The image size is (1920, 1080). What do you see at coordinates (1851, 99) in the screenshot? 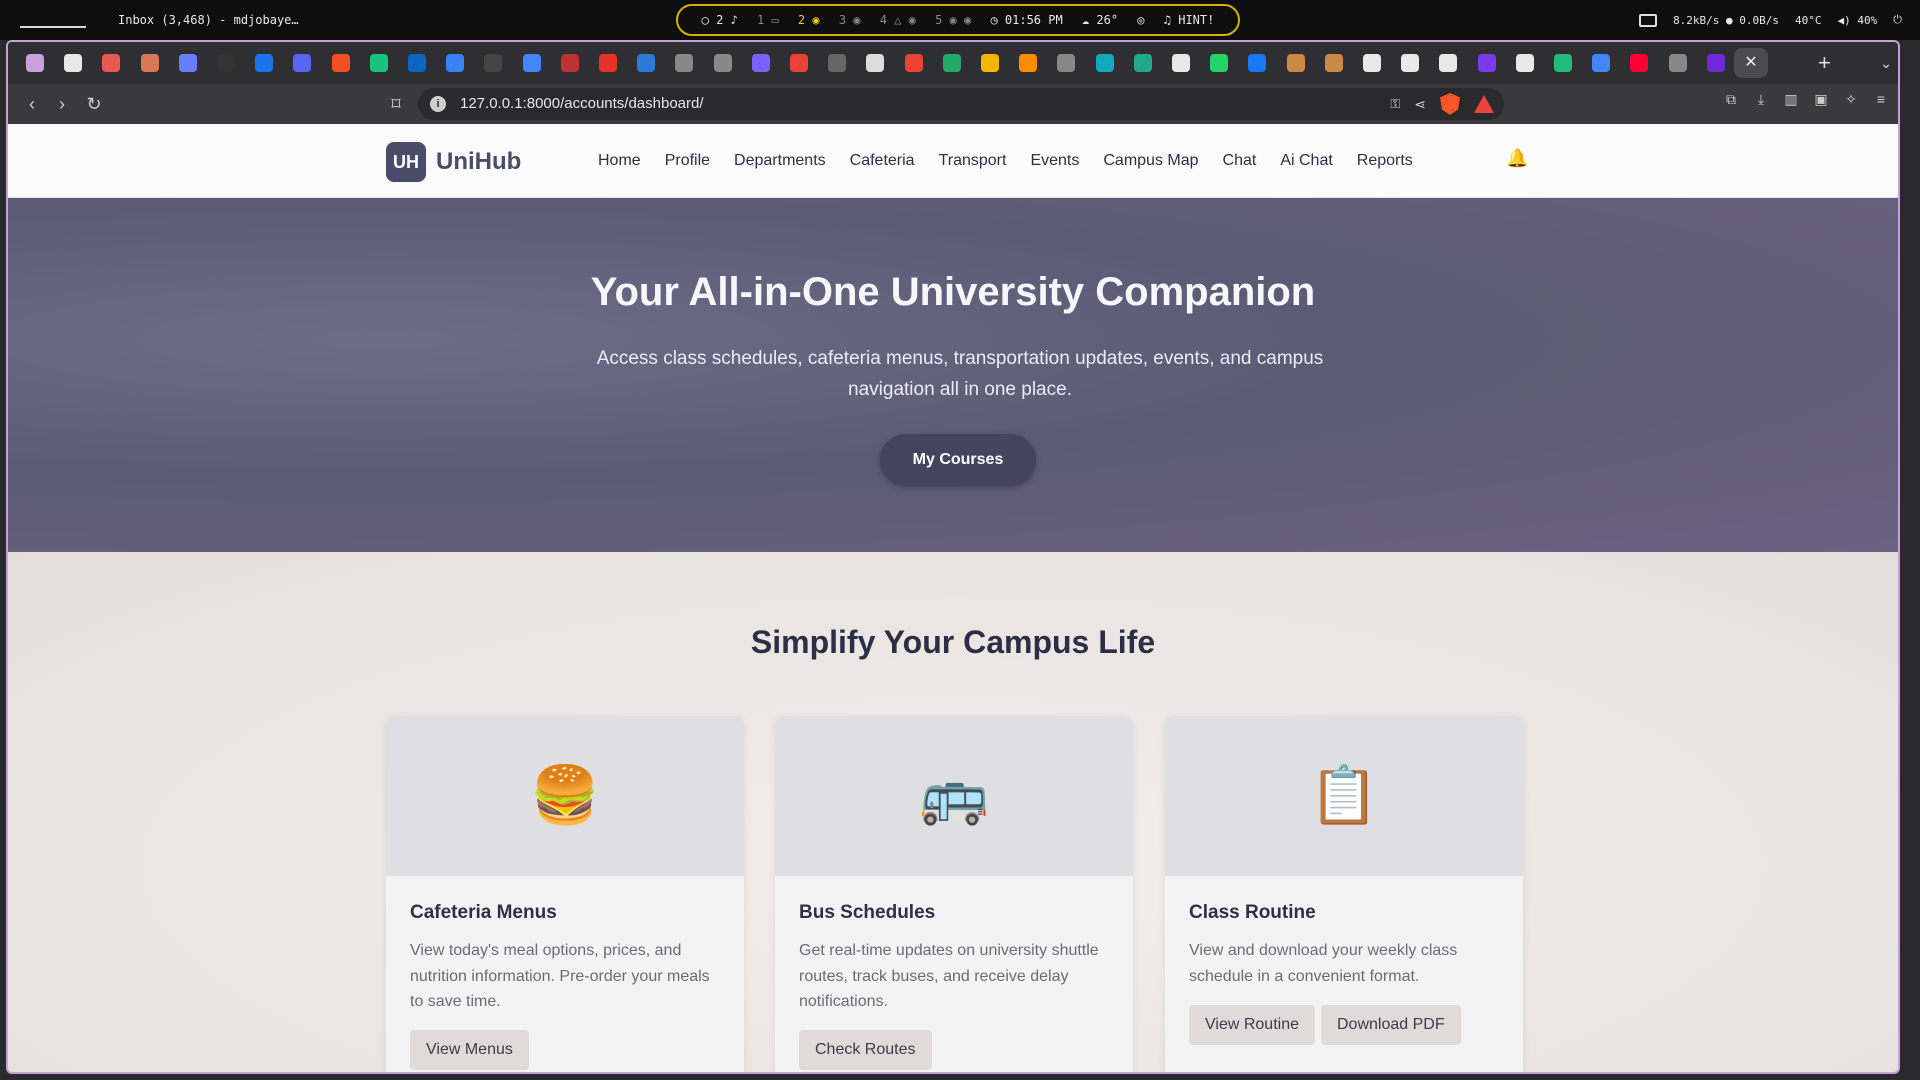
I see `leo-ai-icon: ✧` at bounding box center [1851, 99].